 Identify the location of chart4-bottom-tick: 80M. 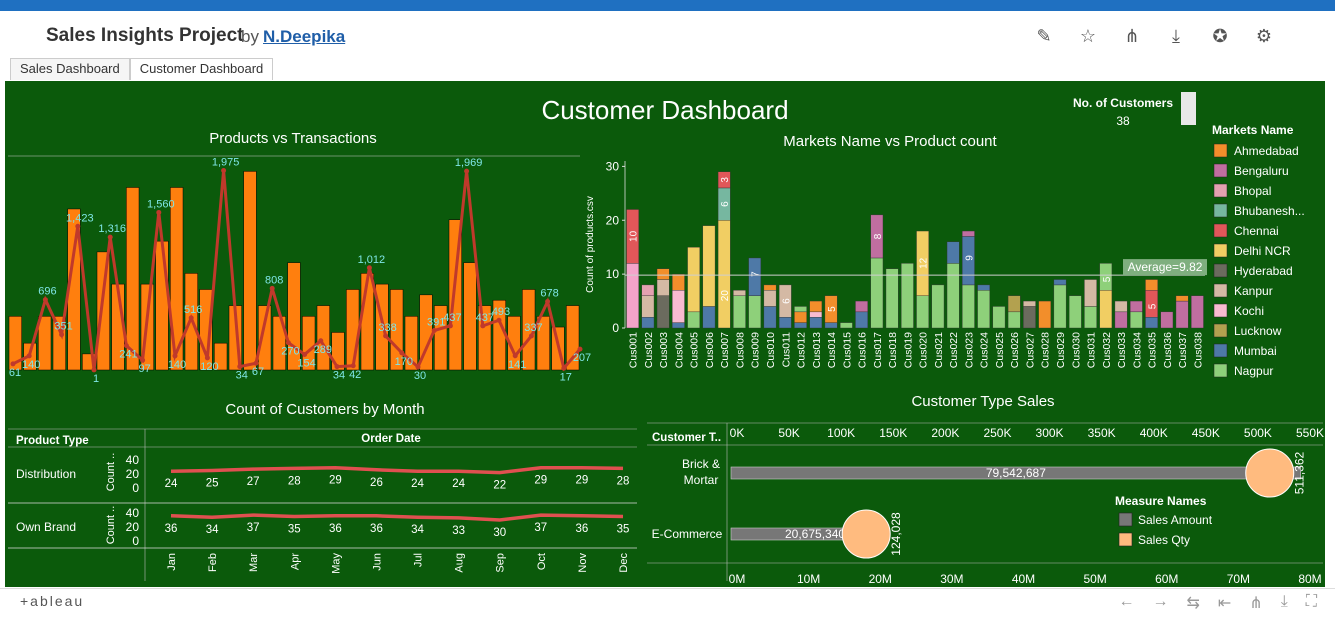
(1309, 579).